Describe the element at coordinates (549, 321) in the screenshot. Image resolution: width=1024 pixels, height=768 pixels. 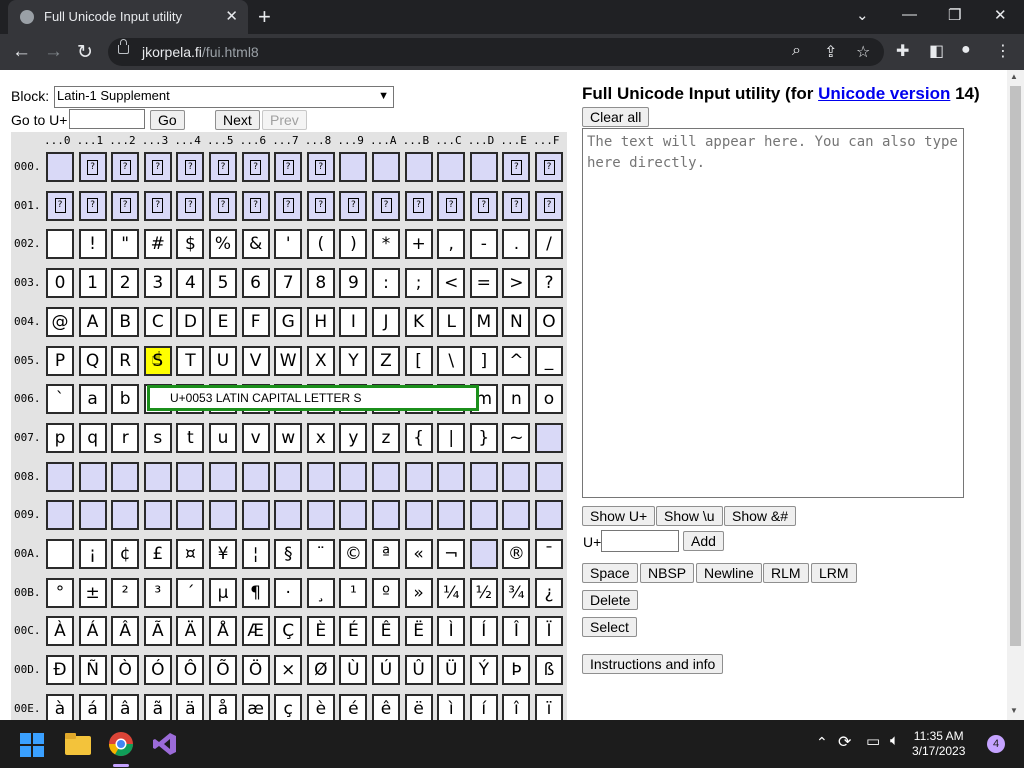
I see `char-cell: O` at that location.